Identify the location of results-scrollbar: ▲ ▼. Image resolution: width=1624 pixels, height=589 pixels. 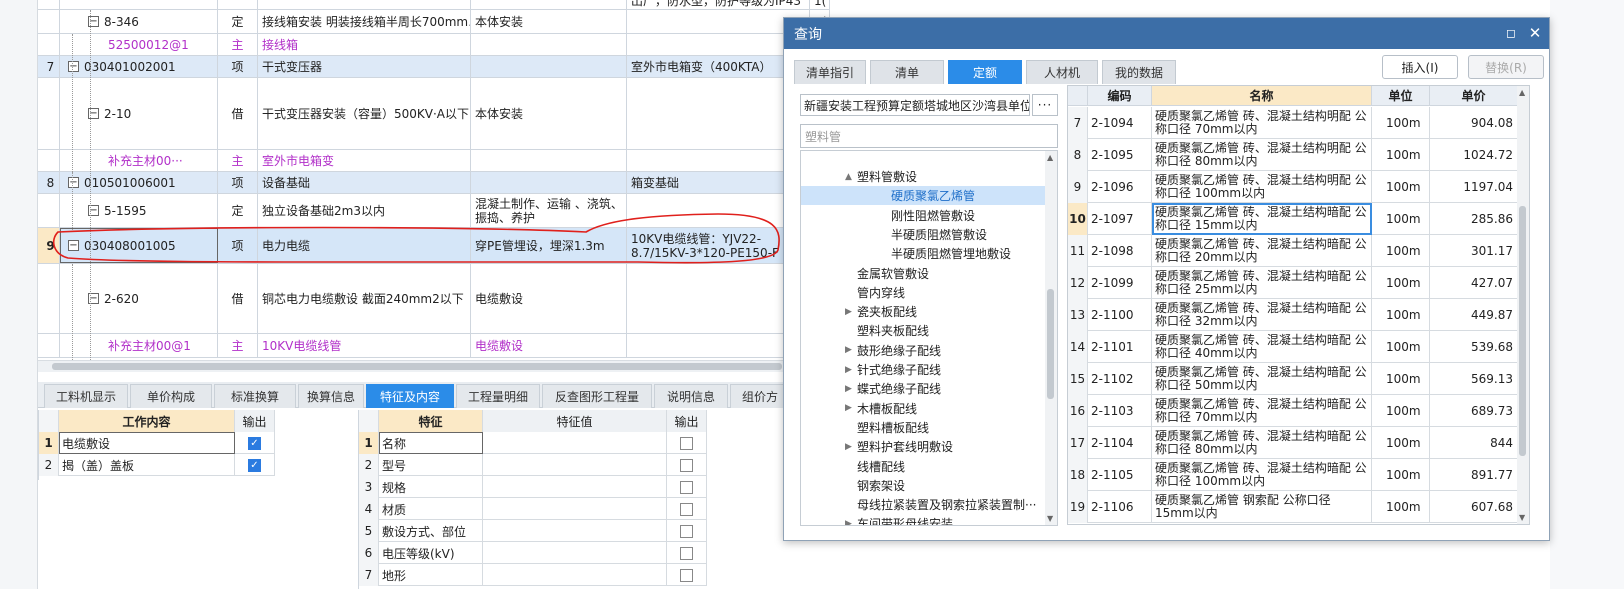
(1523, 305).